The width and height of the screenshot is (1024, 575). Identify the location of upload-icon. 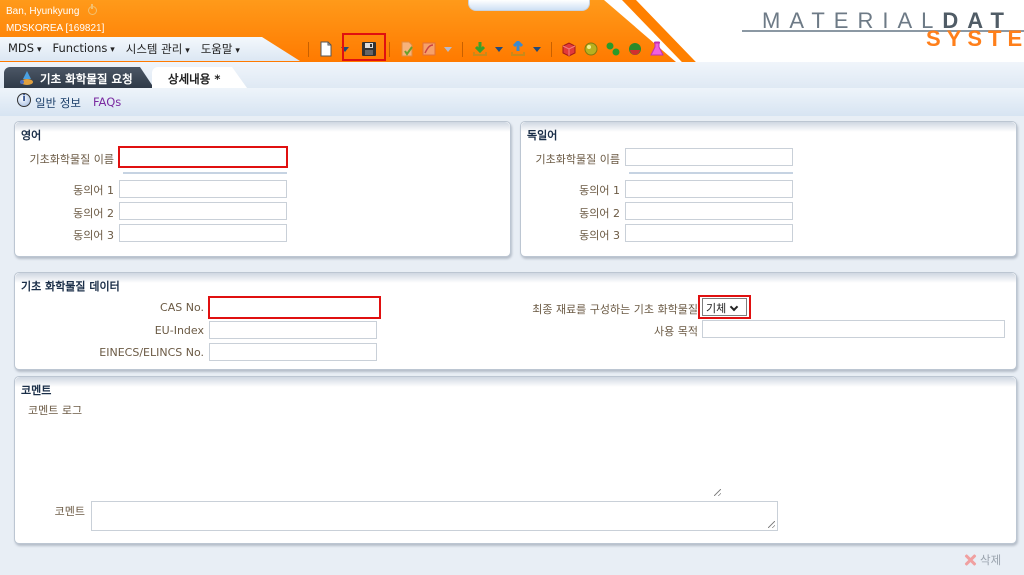
(518, 48).